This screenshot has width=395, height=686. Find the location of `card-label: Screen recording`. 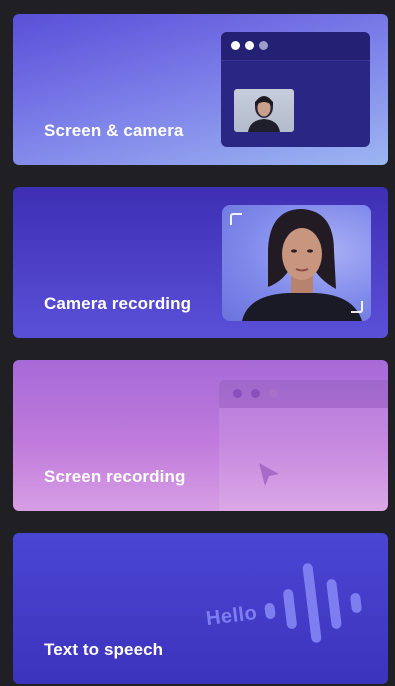

card-label: Screen recording is located at coordinates (115, 476).